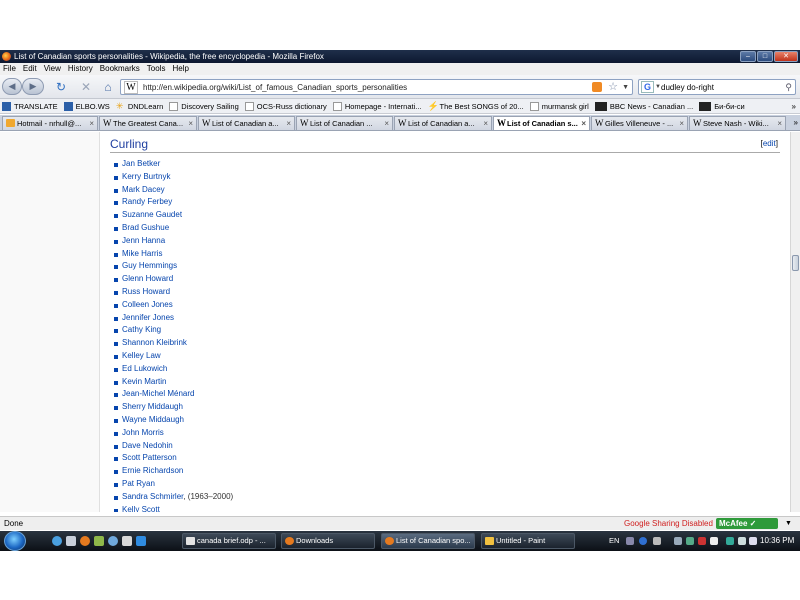  What do you see at coordinates (753, 541) in the screenshot?
I see `volume-icon` at bounding box center [753, 541].